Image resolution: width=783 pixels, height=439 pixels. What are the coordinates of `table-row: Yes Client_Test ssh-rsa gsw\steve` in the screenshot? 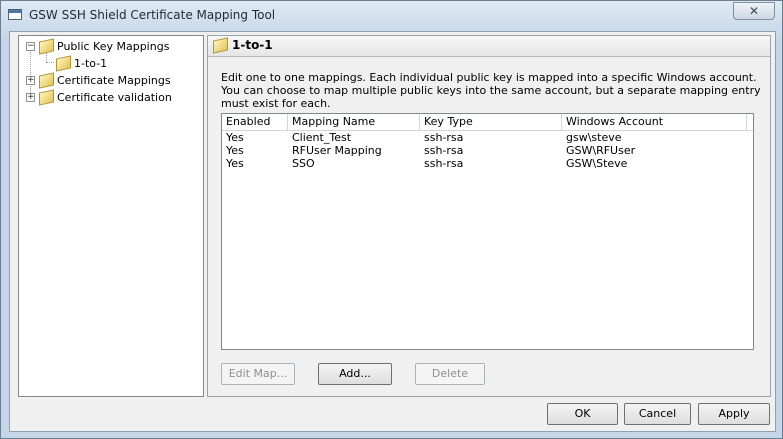 It's located at (487, 137).